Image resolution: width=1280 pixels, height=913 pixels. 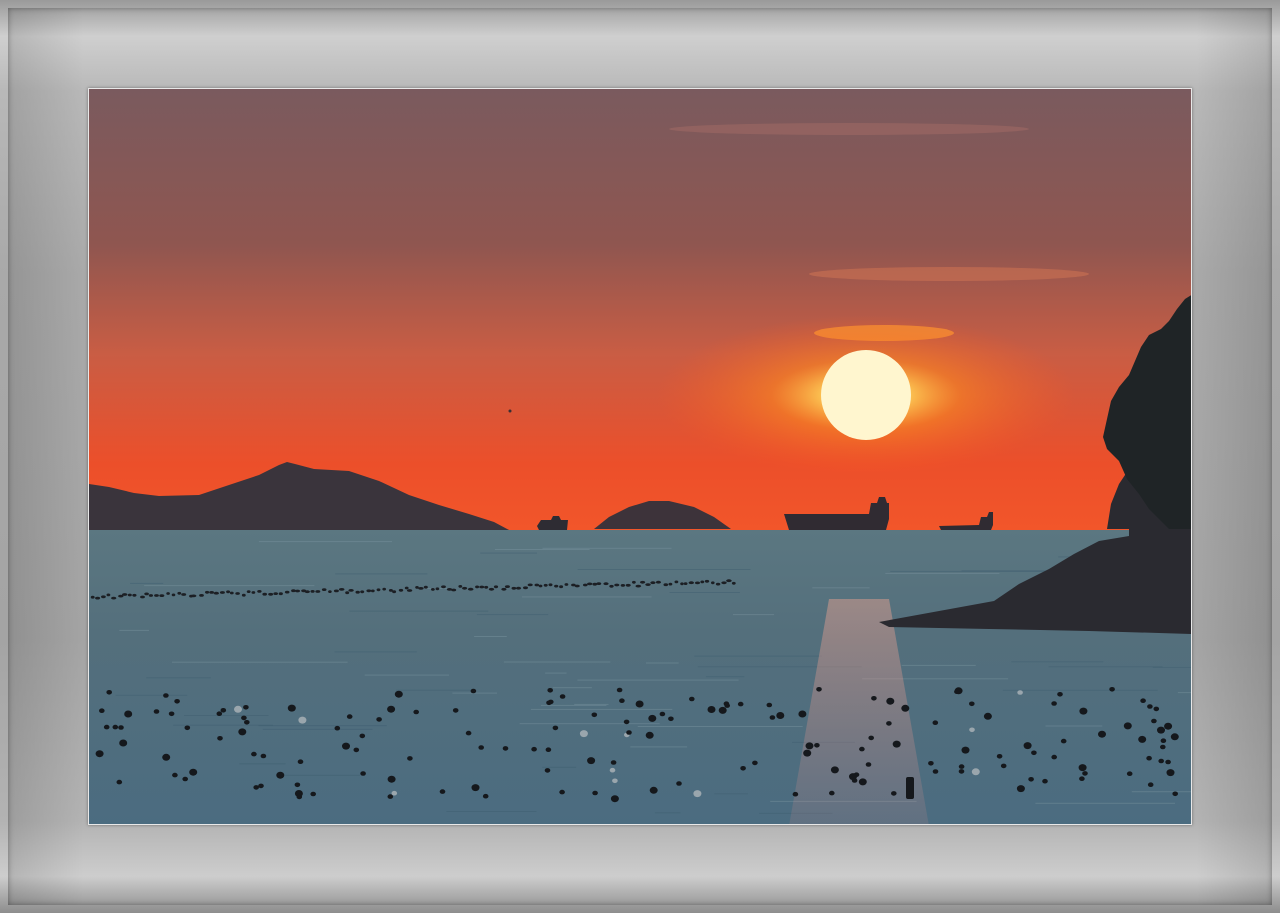 What do you see at coordinates (510, 411) in the screenshot?
I see `bird` at bounding box center [510, 411].